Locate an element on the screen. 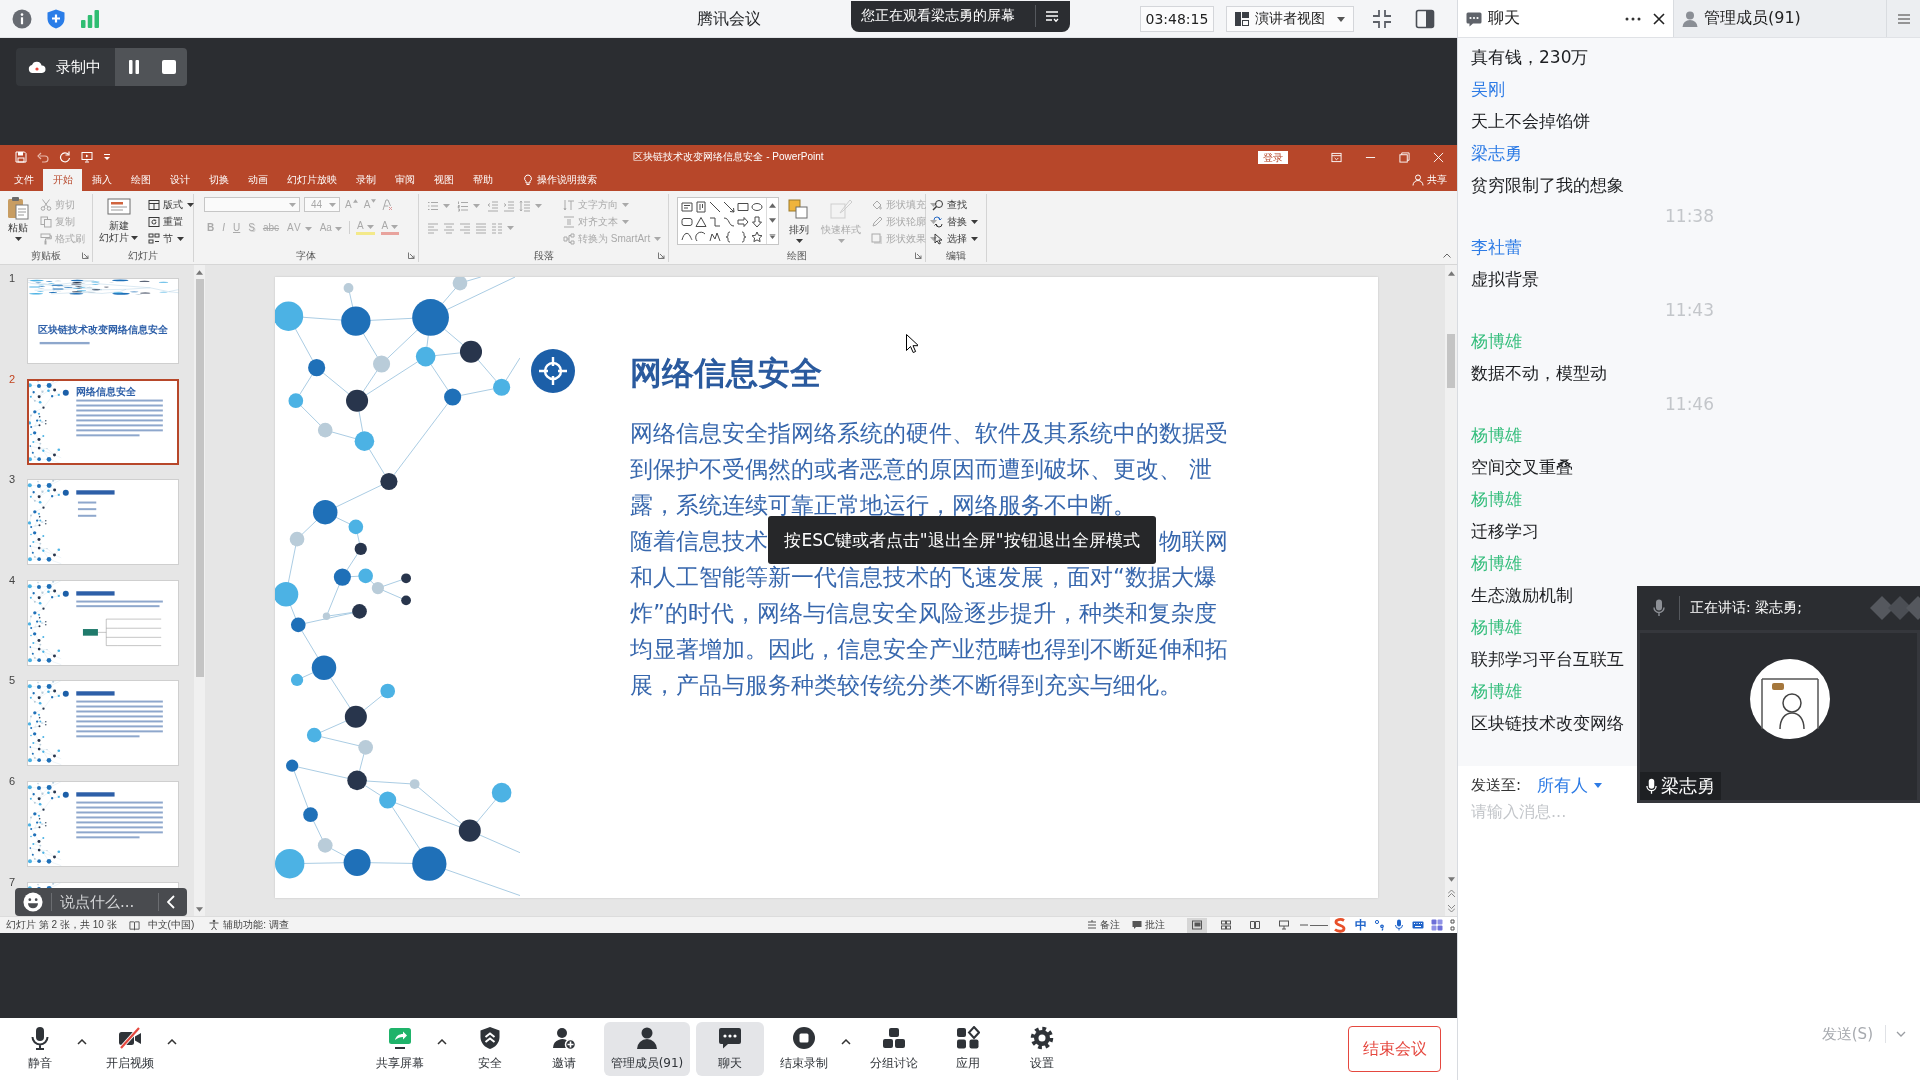  curve-icon is located at coordinates (687, 236).